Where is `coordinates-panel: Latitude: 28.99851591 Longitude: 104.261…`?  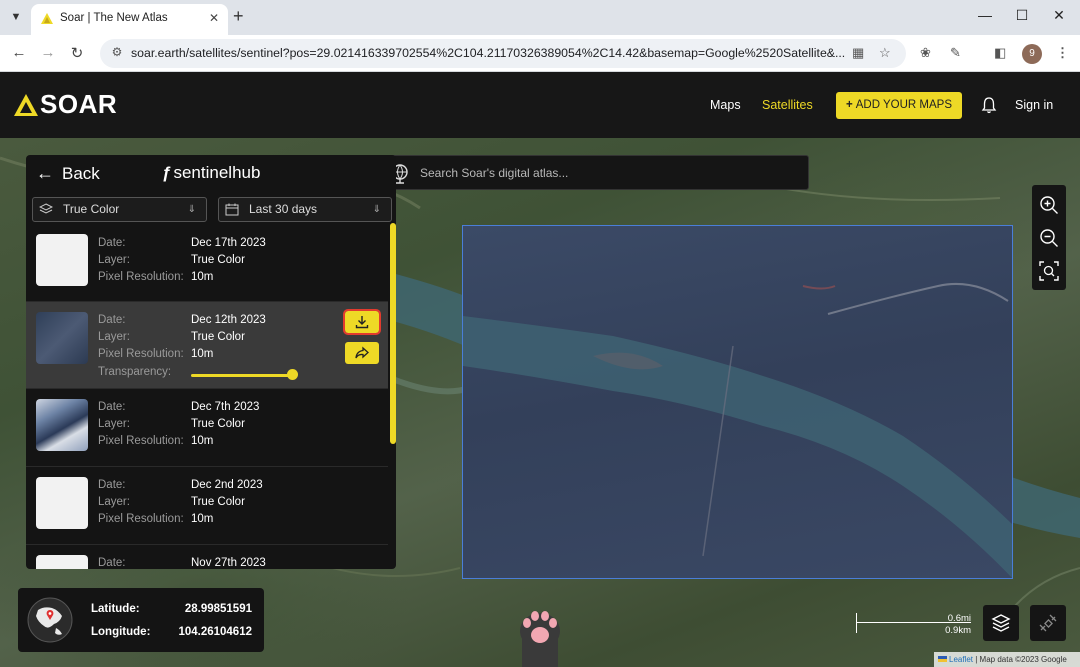
coordinates-panel: Latitude: 28.99851591 Longitude: 104.261… is located at coordinates (141, 620).